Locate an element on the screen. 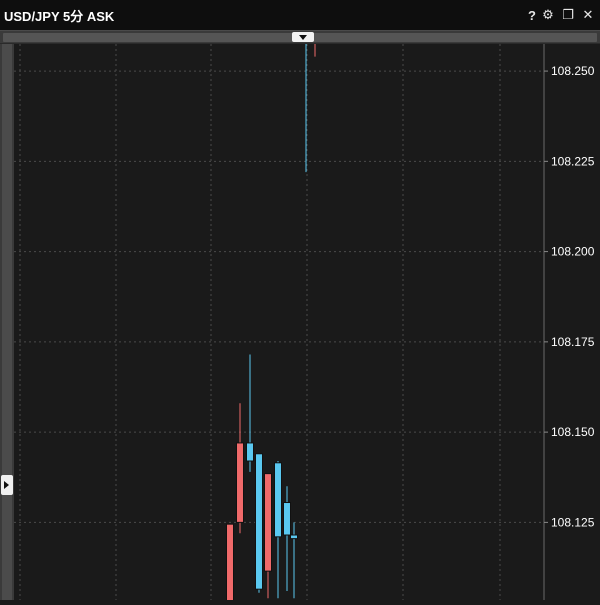 The width and height of the screenshot is (600, 605). left-panel-expand-handle is located at coordinates (7, 485).